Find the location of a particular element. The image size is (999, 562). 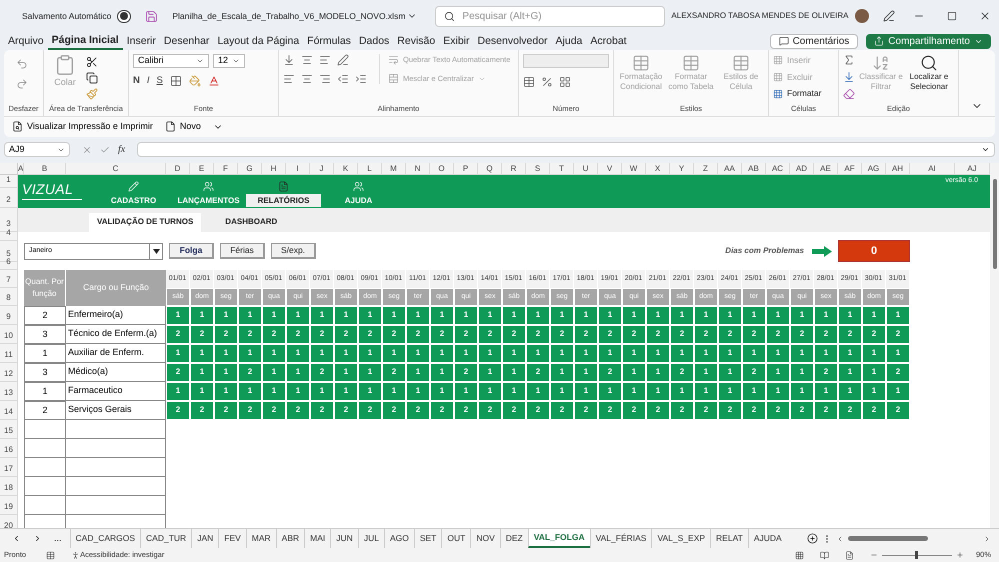

column-header: N is located at coordinates (418, 168).